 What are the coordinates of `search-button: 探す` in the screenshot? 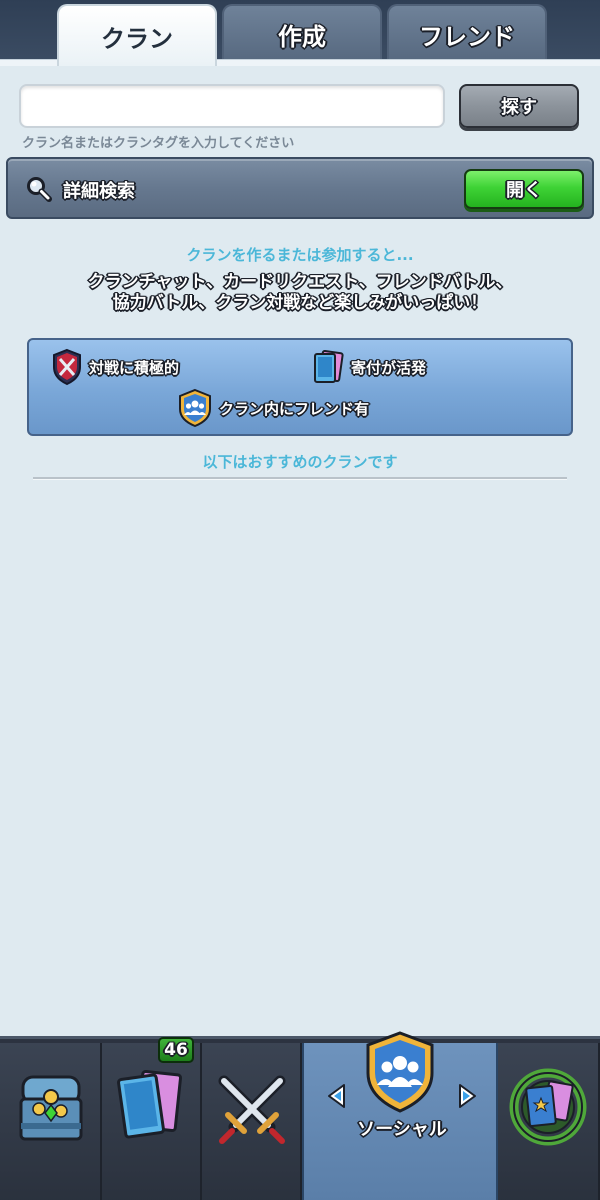 It's located at (519, 106).